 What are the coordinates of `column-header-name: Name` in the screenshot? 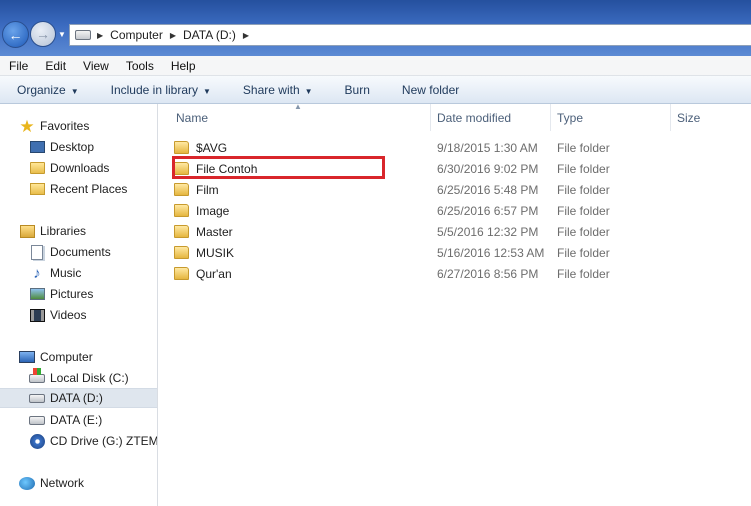 It's located at (300, 117).